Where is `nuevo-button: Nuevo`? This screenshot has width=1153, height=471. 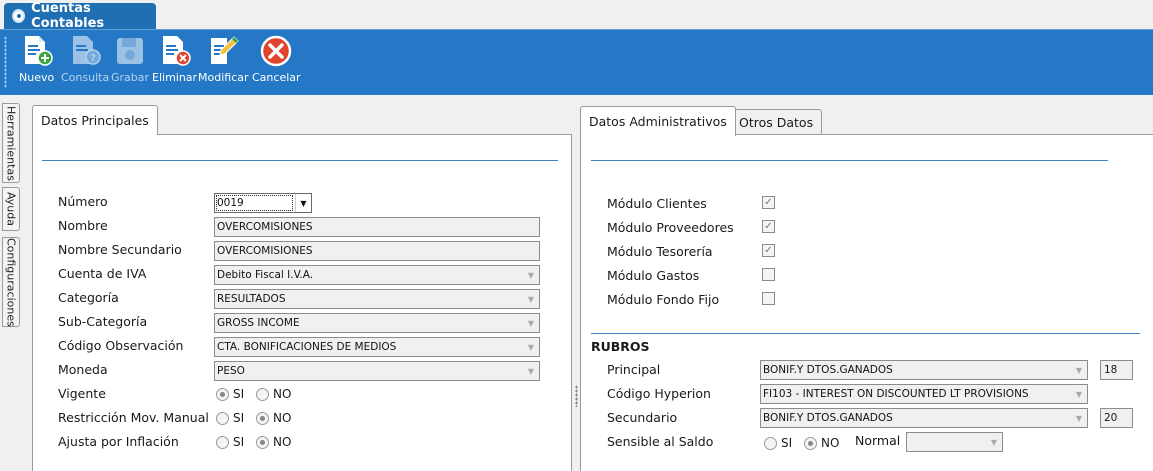
nuevo-button: Nuevo is located at coordinates (36, 63).